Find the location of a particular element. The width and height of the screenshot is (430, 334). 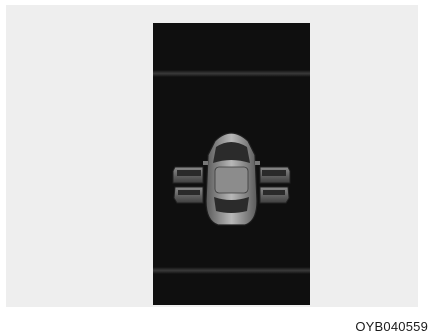

front-left-door is located at coordinates (188, 175).